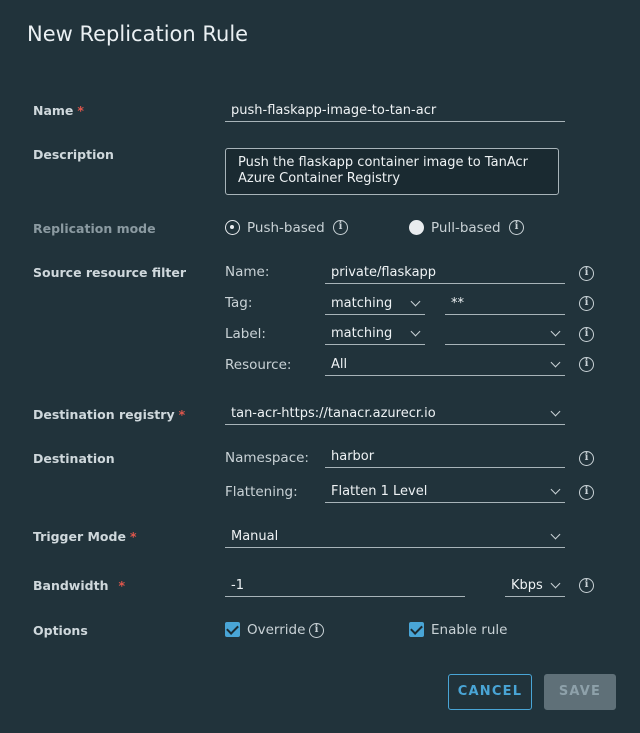 The width and height of the screenshot is (640, 733). Describe the element at coordinates (375, 334) in the screenshot. I see `label-mode-select: matching` at that location.